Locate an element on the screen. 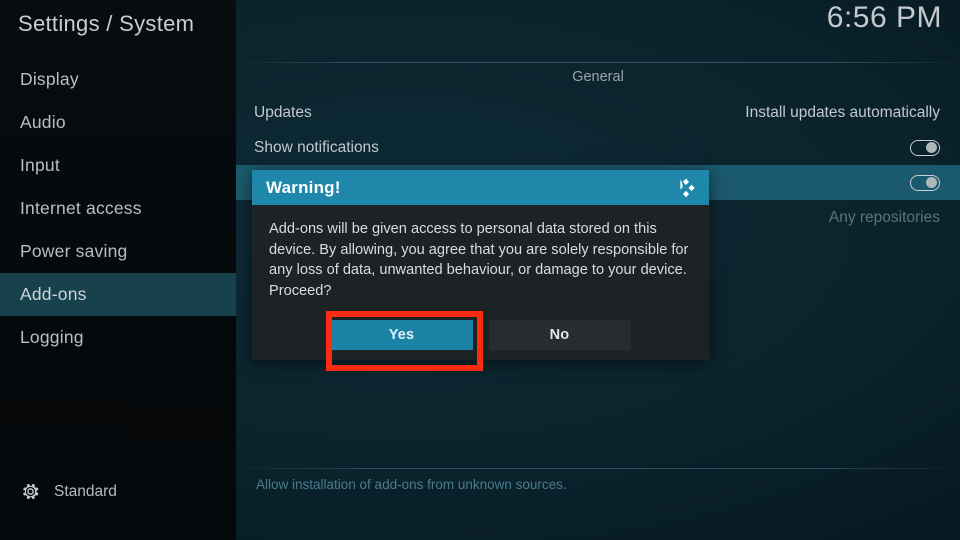  yes-button: Yes is located at coordinates (401, 335).